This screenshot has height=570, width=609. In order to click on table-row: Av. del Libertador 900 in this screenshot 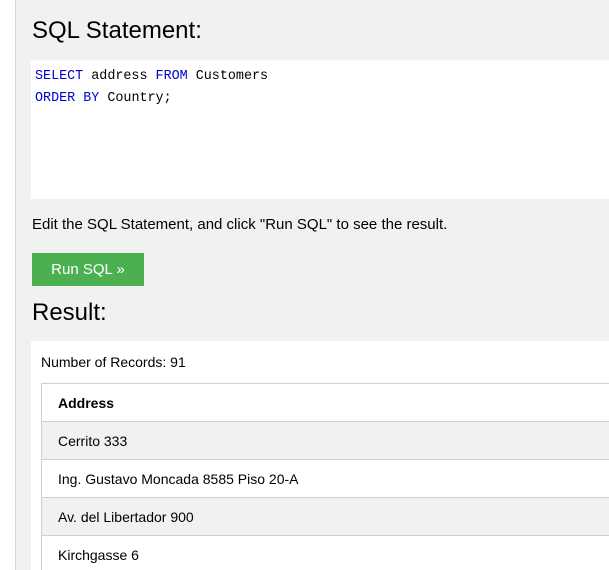, I will do `click(325, 516)`.